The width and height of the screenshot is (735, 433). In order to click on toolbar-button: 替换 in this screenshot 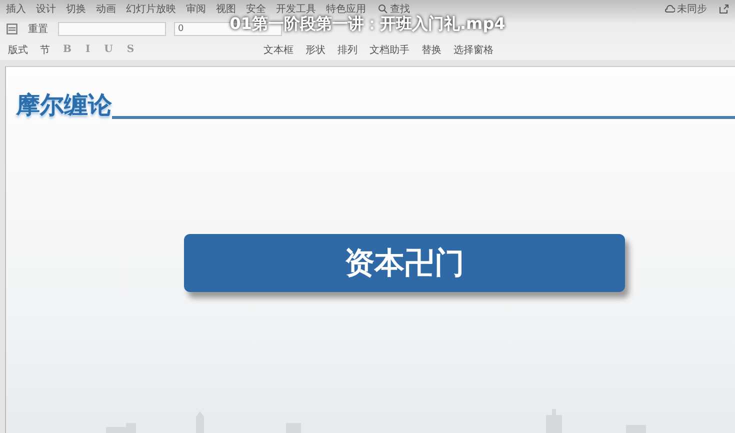, I will do `click(432, 49)`.